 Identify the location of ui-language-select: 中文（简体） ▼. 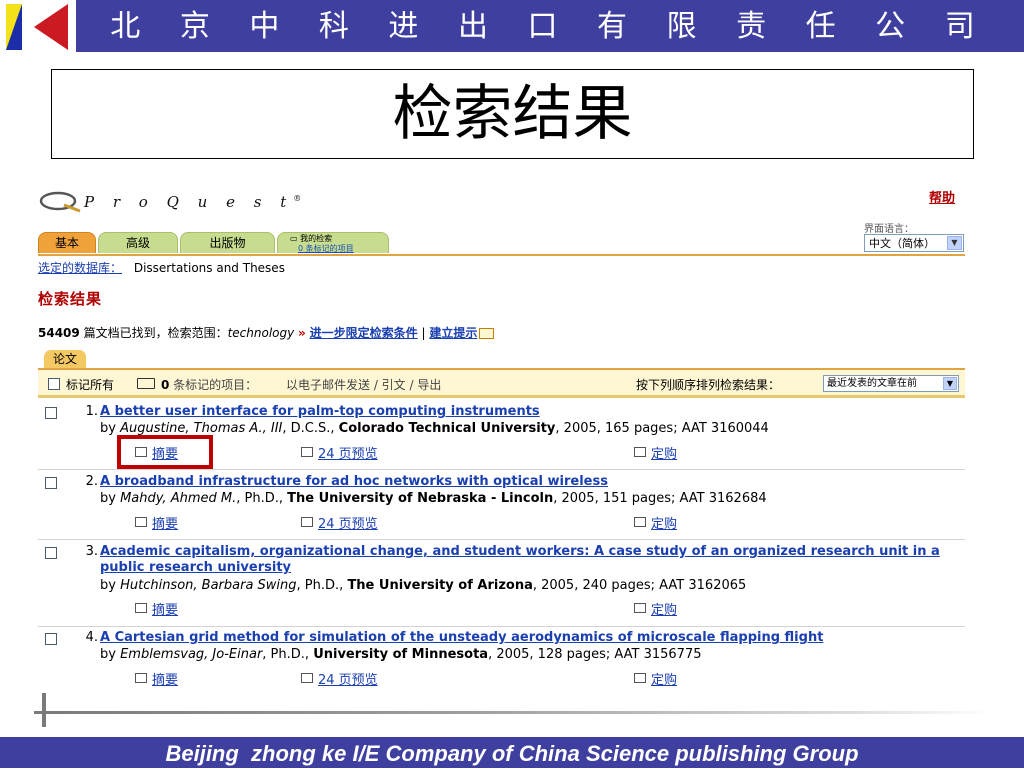
(914, 243).